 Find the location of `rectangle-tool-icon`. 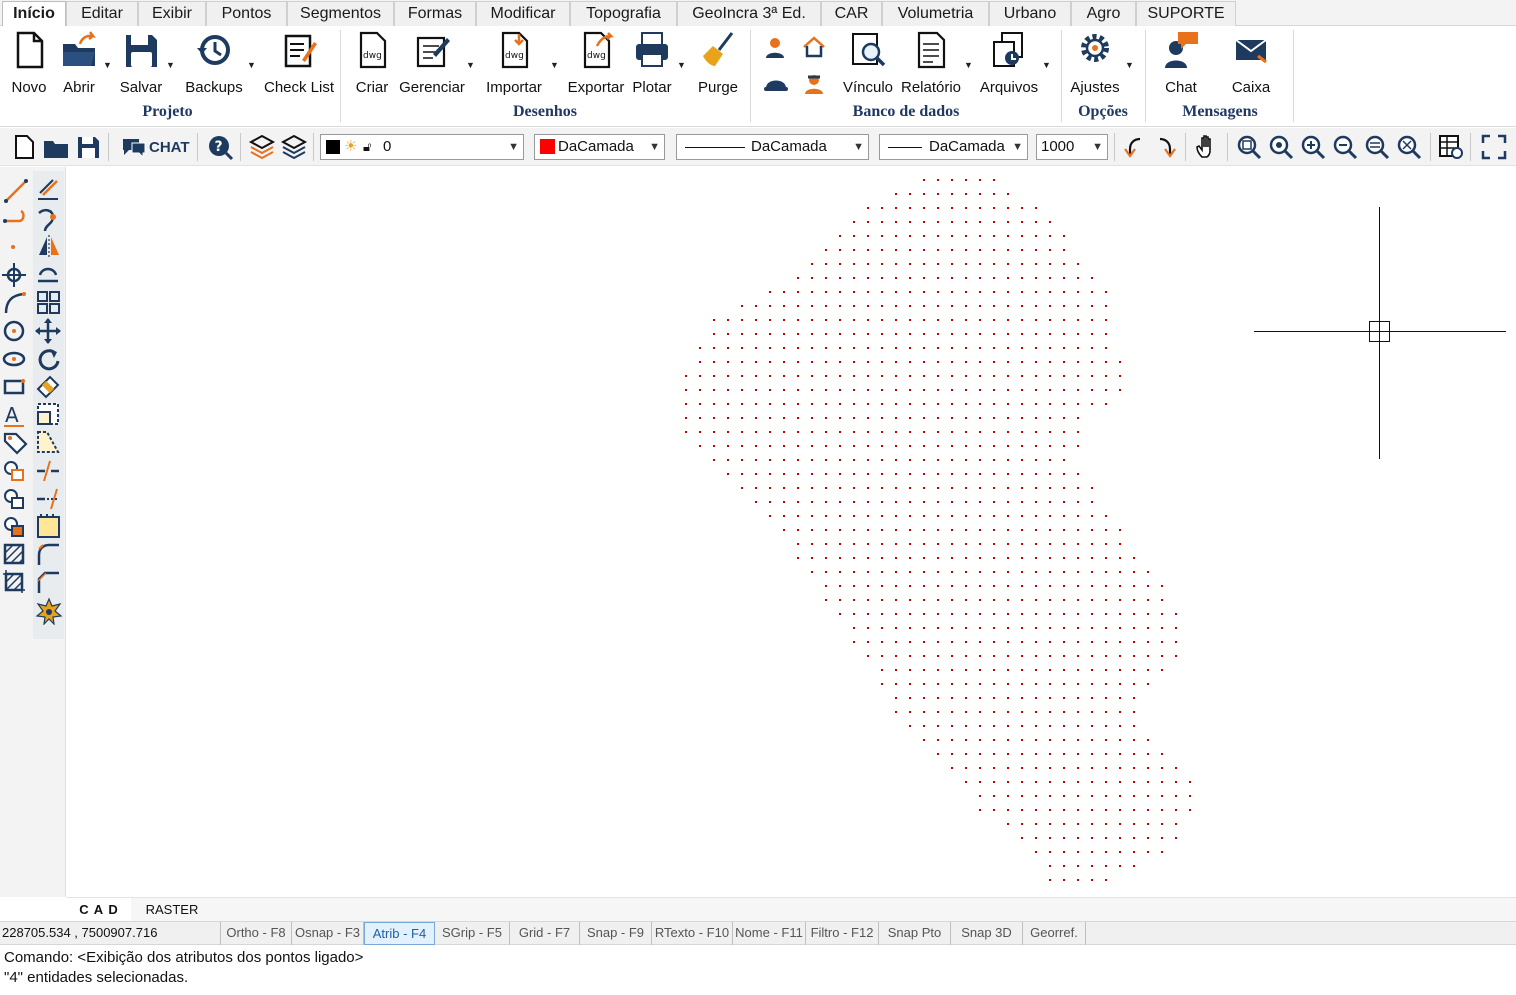

rectangle-tool-icon is located at coordinates (16, 387).